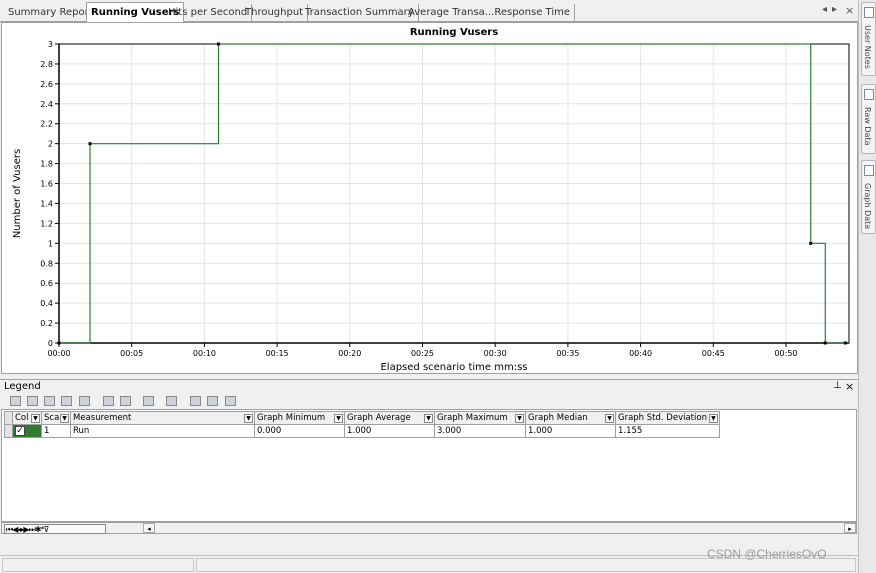  What do you see at coordinates (480, 431) in the screenshot?
I see `cell-graph-maximum: 3.000` at bounding box center [480, 431].